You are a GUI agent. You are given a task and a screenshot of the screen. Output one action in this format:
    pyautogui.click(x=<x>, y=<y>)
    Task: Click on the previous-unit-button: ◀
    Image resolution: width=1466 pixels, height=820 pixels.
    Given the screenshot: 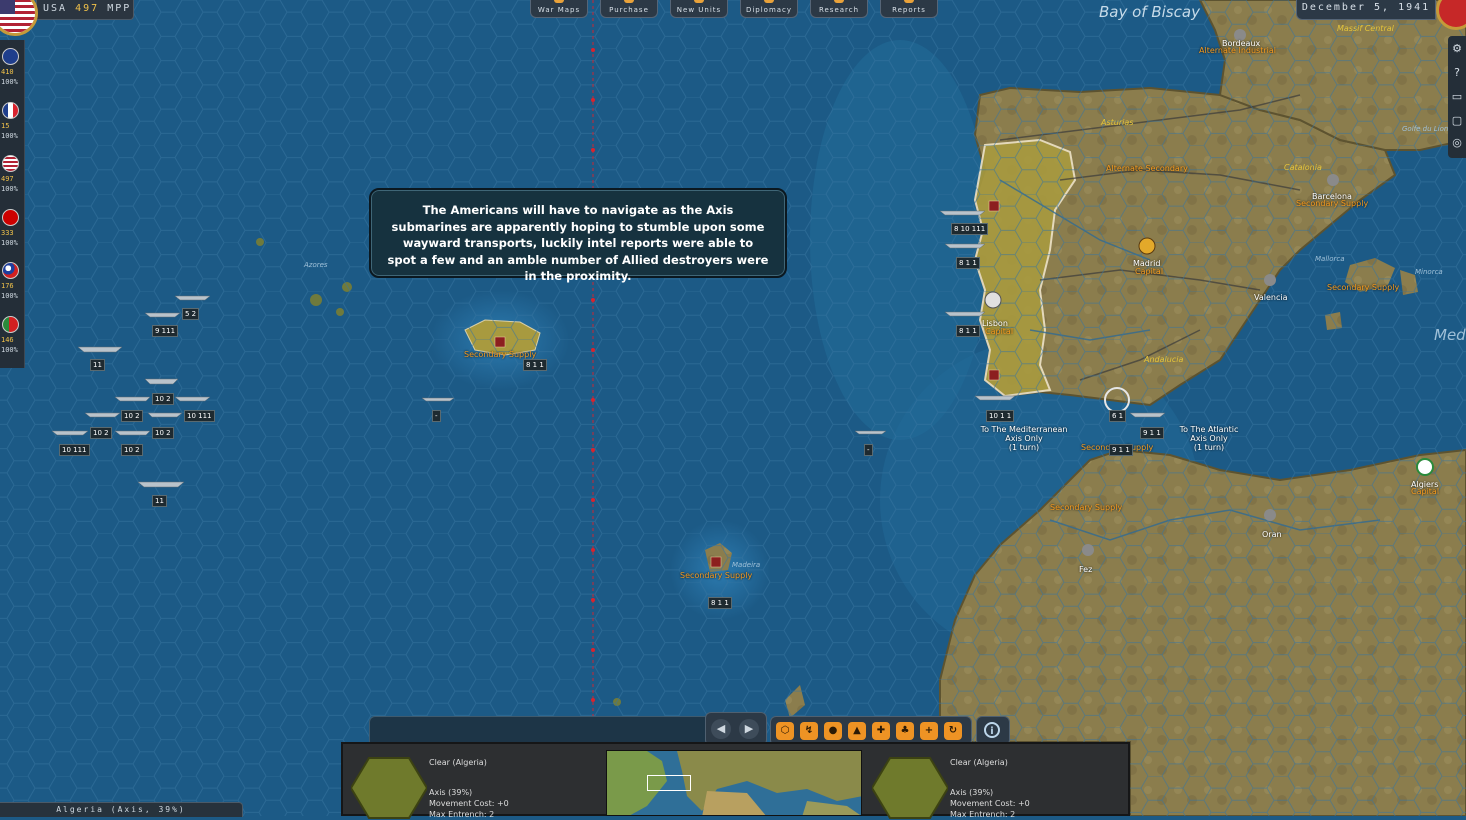 What is the action you would take?
    pyautogui.click(x=721, y=729)
    